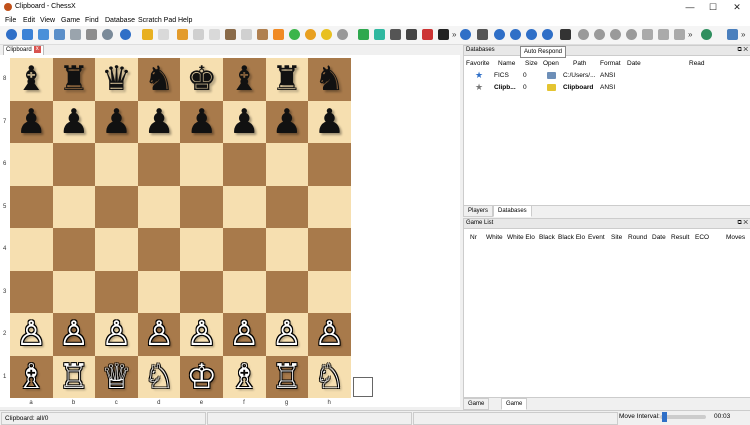 This screenshot has height=425, width=750. I want to click on black-piece: ♚, so click(201, 79).